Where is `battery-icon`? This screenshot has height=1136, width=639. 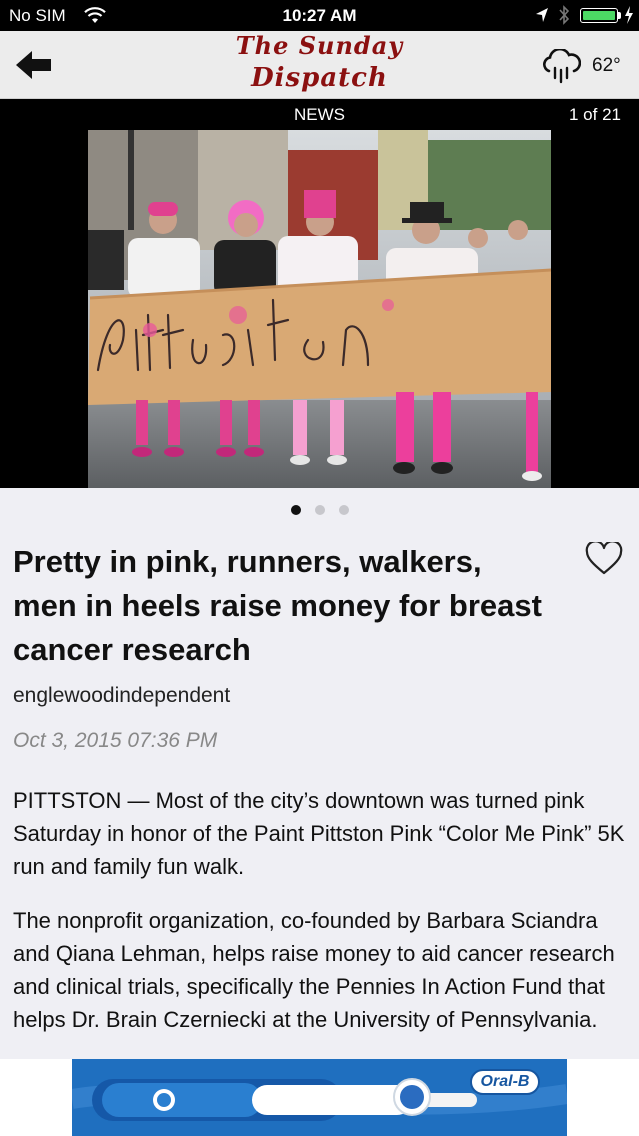
battery-icon is located at coordinates (599, 15).